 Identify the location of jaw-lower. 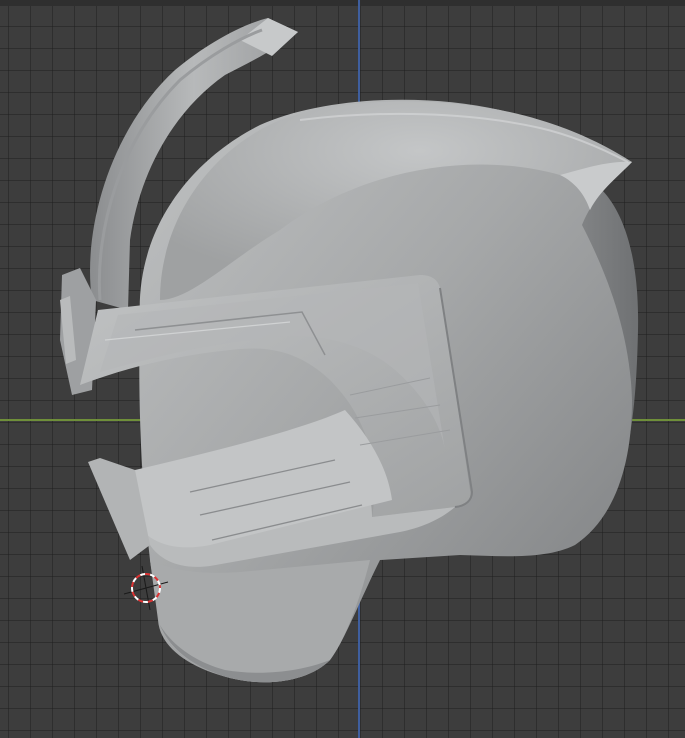
(260, 621).